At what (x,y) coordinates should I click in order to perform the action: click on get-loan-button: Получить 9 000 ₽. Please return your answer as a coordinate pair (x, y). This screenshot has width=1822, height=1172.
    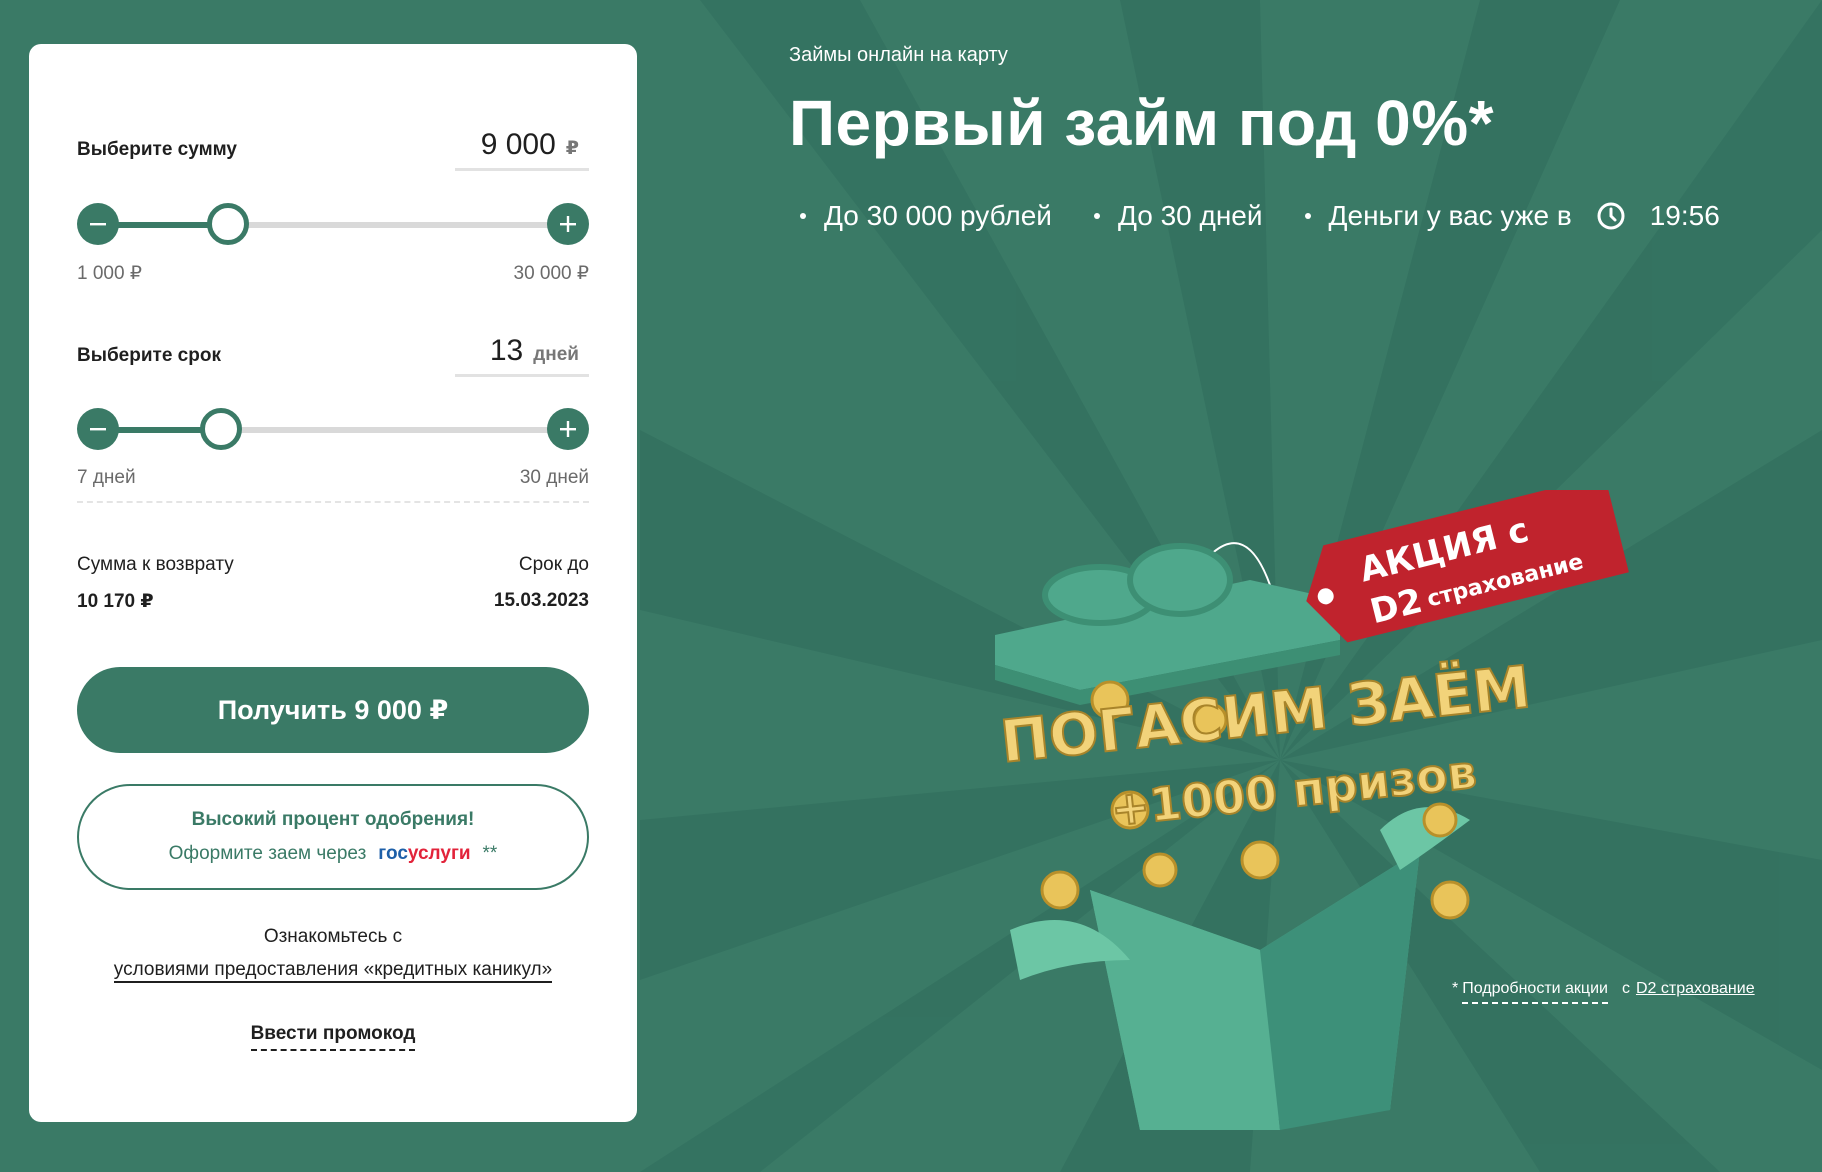
    Looking at the image, I should click on (333, 710).